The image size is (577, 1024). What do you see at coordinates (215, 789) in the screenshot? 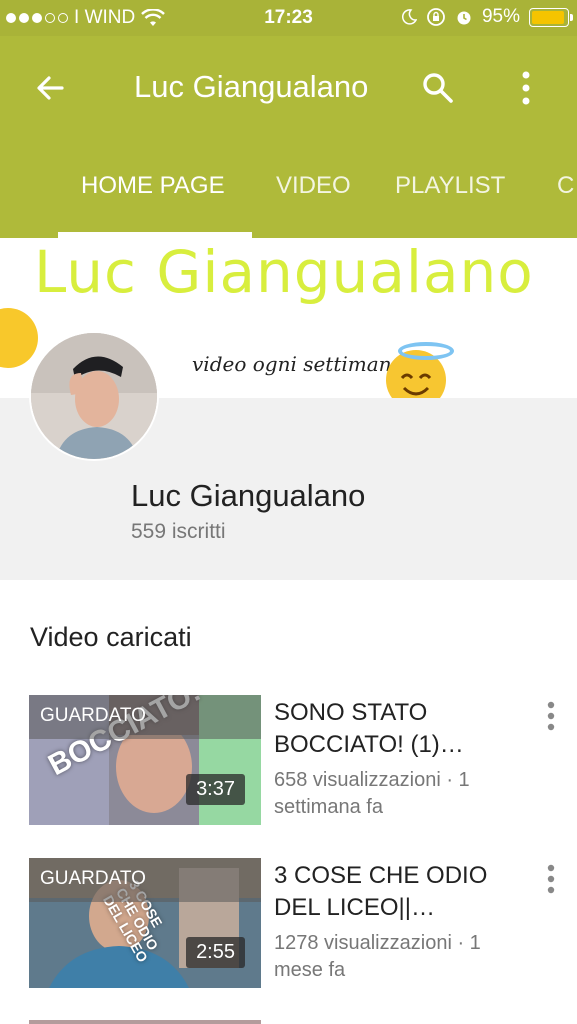
I see `video-duration: 3:37` at bounding box center [215, 789].